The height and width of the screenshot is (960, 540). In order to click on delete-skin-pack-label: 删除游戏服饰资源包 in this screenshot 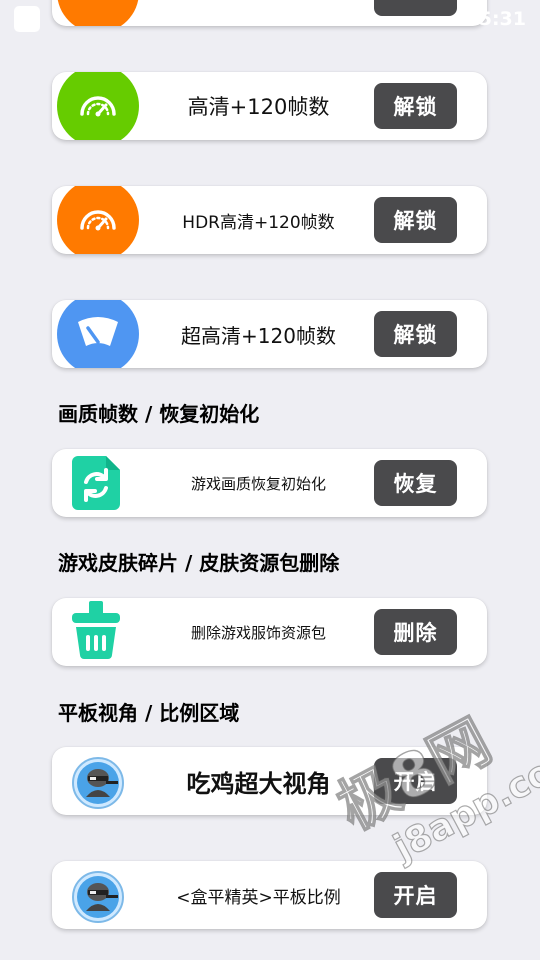, I will do `click(258, 632)`.